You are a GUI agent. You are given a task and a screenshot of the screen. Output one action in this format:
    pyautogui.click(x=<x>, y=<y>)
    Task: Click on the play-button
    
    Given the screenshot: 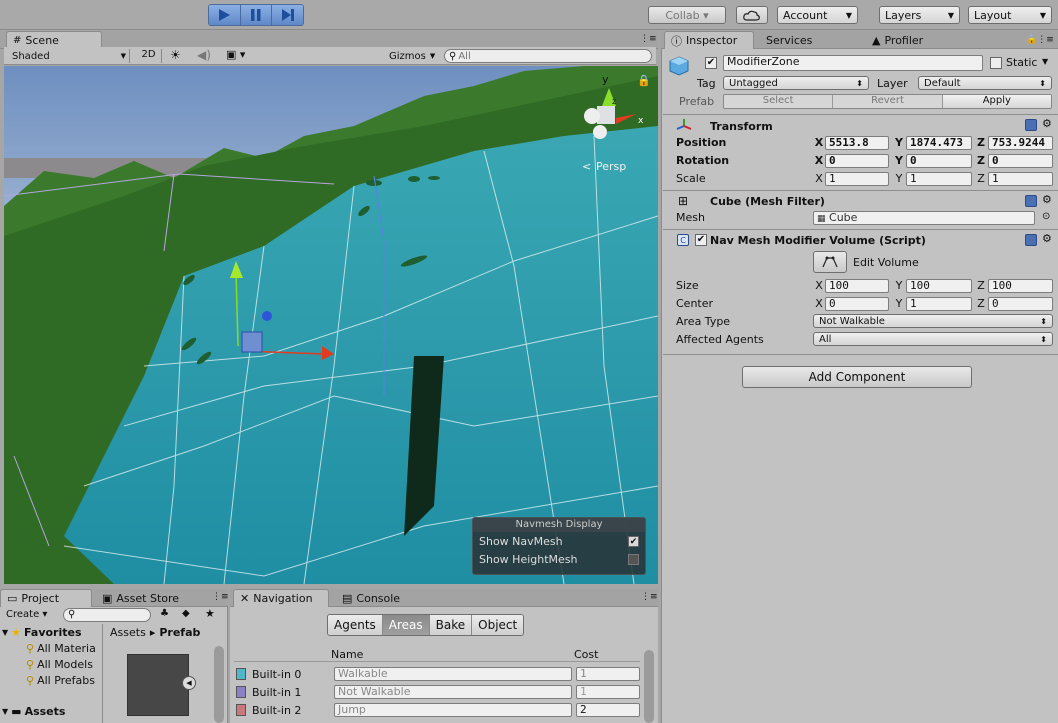 What is the action you would take?
    pyautogui.click(x=225, y=15)
    